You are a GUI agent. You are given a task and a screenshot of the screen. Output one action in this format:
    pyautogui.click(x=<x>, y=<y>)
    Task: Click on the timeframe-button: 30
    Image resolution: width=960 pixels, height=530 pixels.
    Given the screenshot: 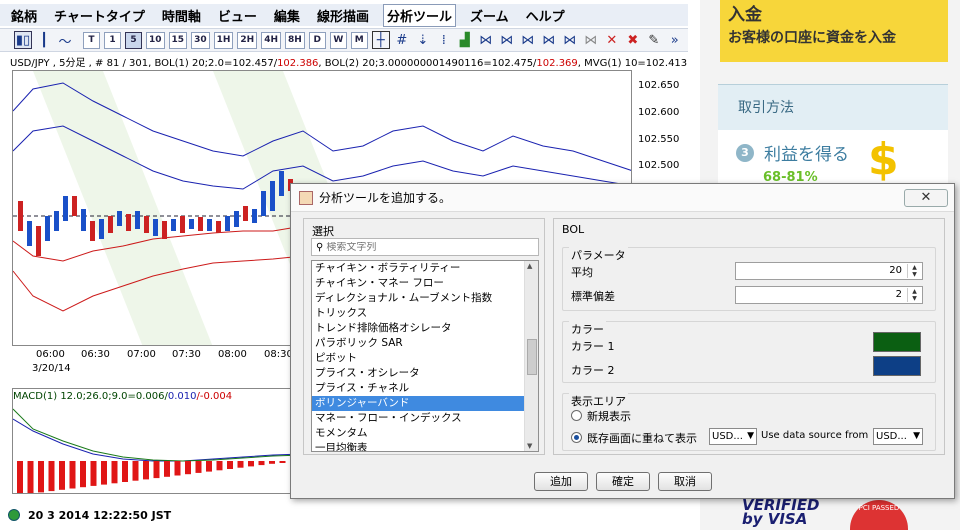 What is the action you would take?
    pyautogui.click(x=200, y=40)
    